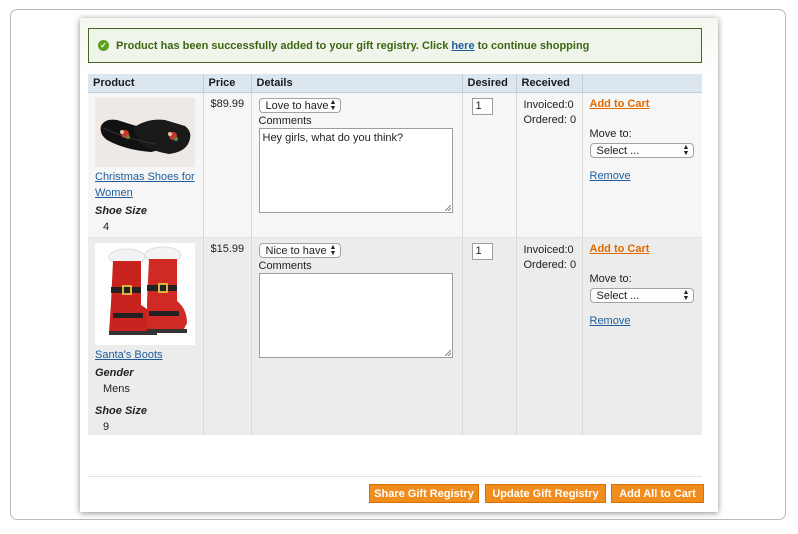 The image size is (798, 534). I want to click on details-cell: Nice to have ▲ ▼ Comments, so click(357, 336).